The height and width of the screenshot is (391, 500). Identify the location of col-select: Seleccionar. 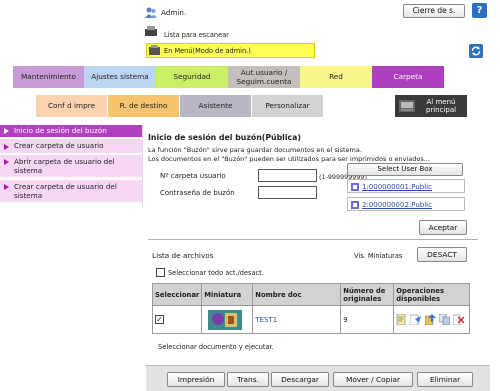
(177, 294).